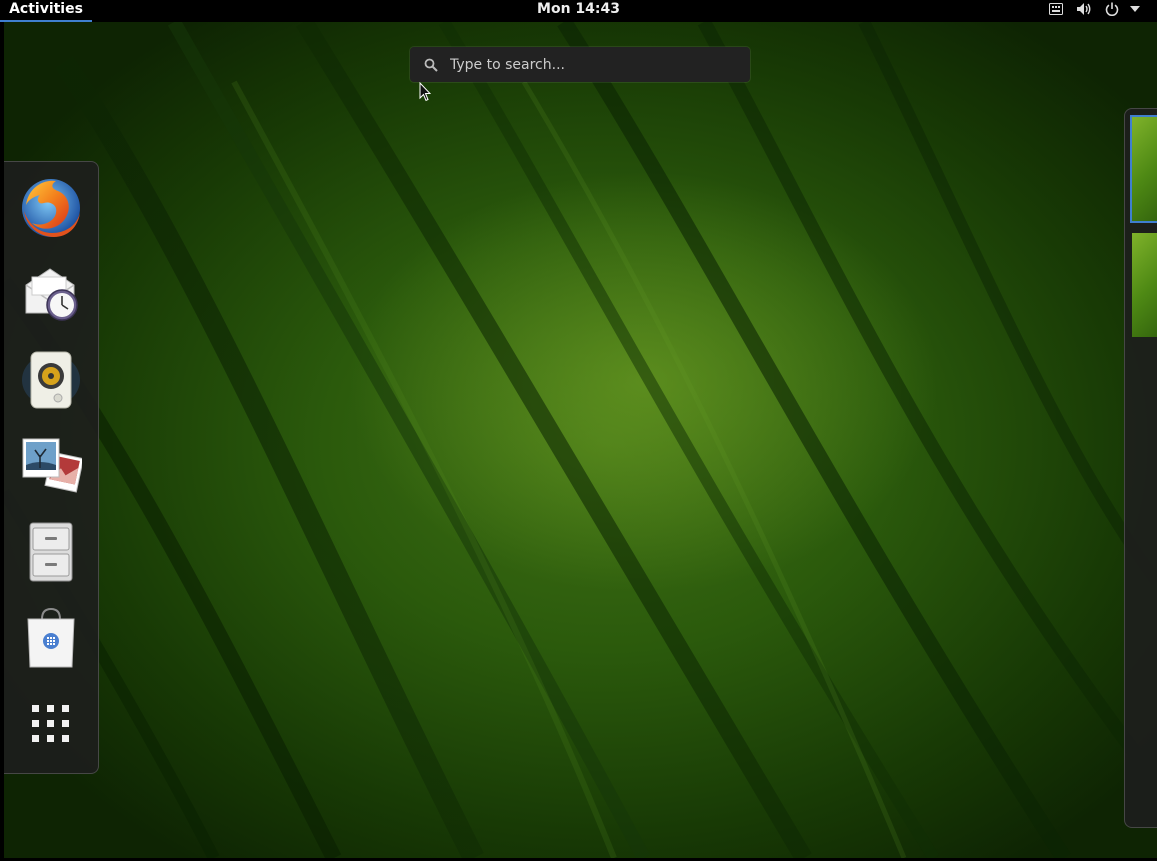 Image resolution: width=1157 pixels, height=861 pixels. What do you see at coordinates (431, 64) in the screenshot?
I see `search-icon` at bounding box center [431, 64].